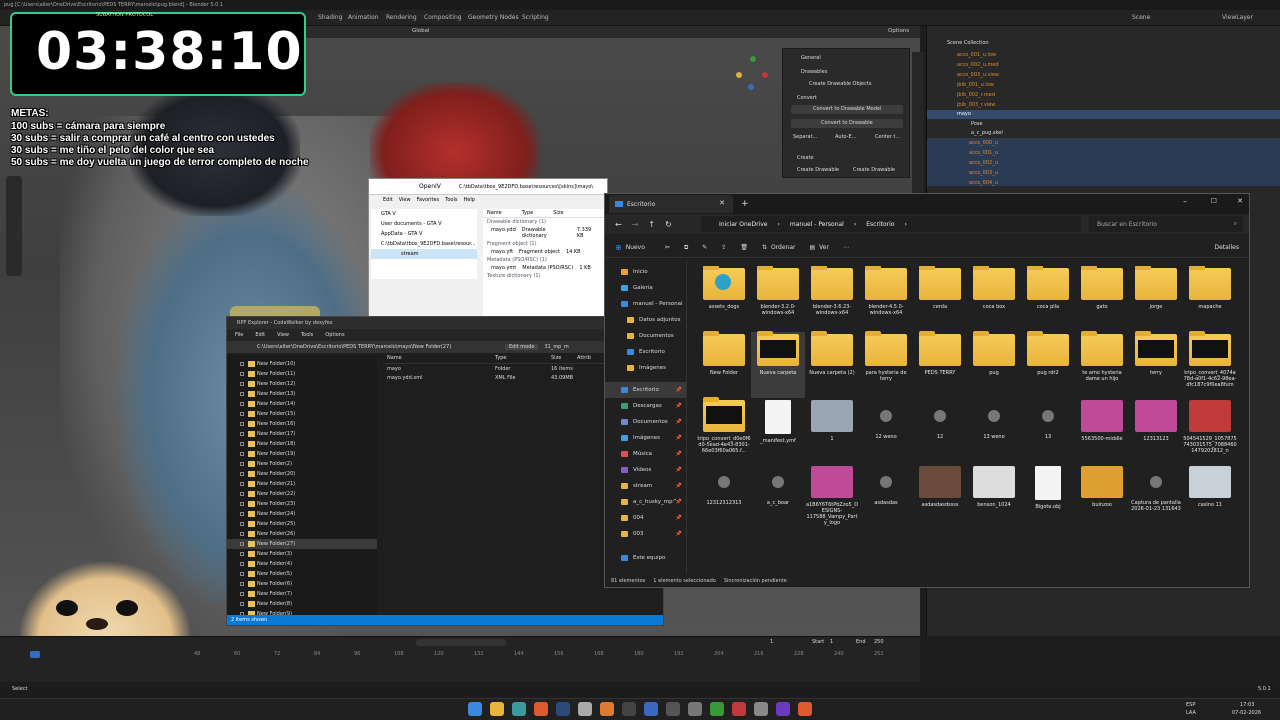 The image size is (1280, 720). What do you see at coordinates (778, 299) in the screenshot?
I see `file-item: blender-3.2.0-windows-x64` at bounding box center [778, 299].